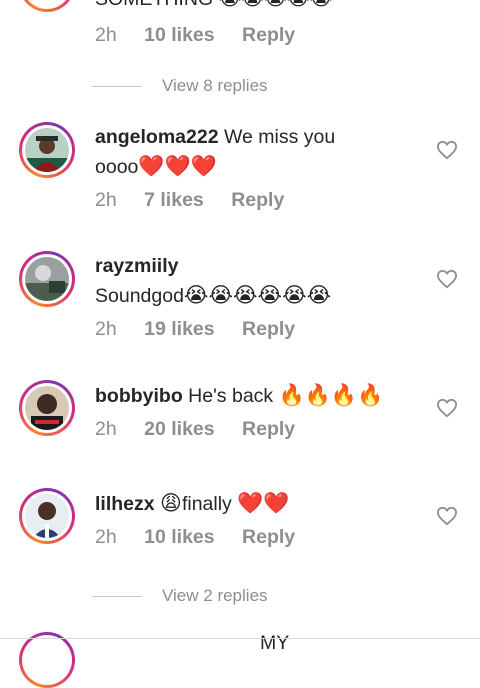 The width and height of the screenshot is (480, 688). I want to click on comment-text: SOMETHING 😭😭😭😭😭, so click(213, 7).